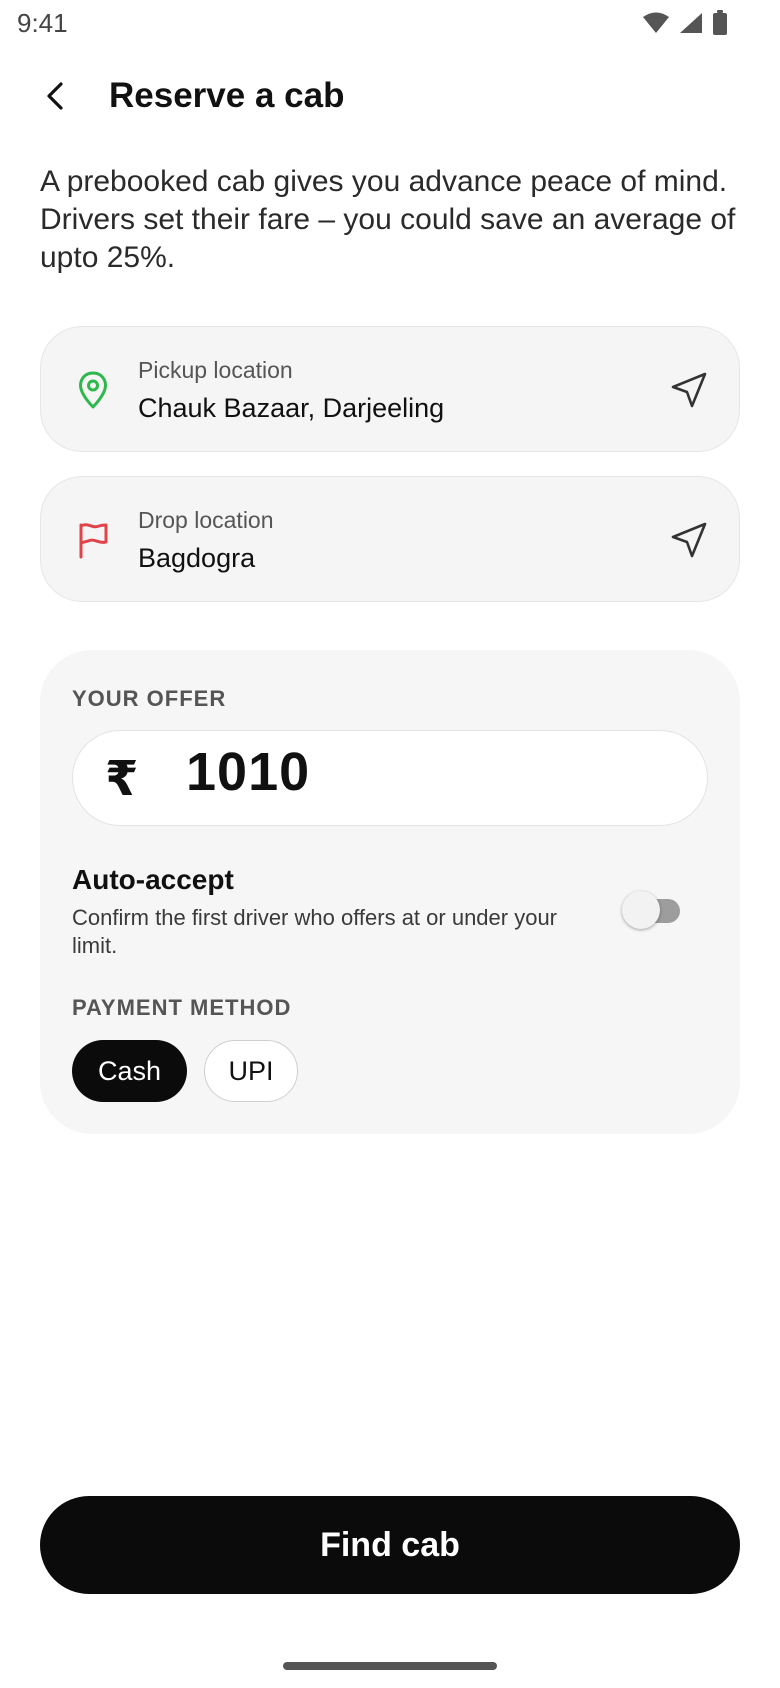  I want to click on payment-method-label: PAYMENT METHOD, so click(182, 1007).